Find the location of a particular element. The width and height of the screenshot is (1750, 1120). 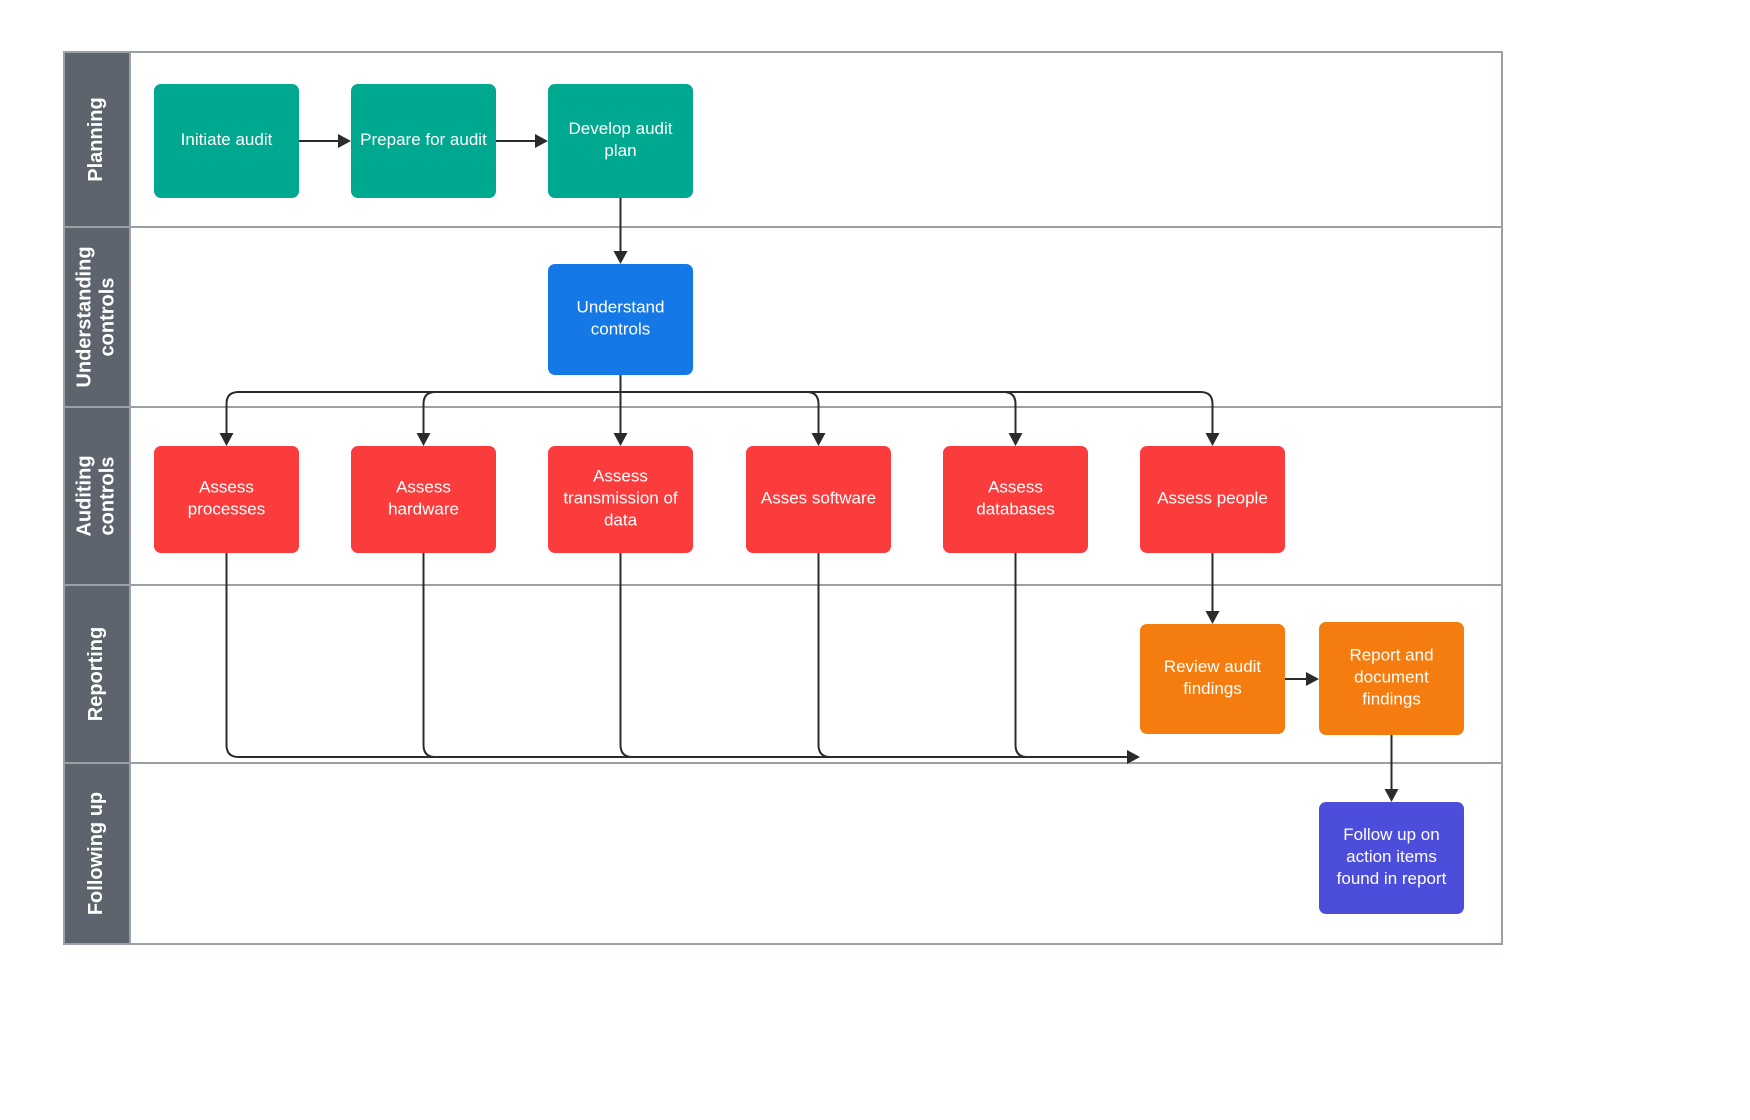

node-asses_software: Asses software is located at coordinates (818, 499).